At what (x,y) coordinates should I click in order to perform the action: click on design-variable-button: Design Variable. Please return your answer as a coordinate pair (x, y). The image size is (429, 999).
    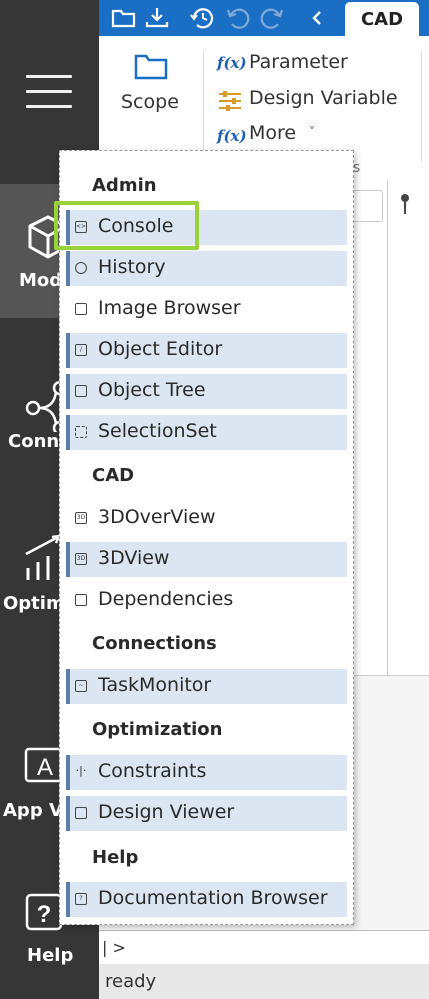
    Looking at the image, I should click on (323, 98).